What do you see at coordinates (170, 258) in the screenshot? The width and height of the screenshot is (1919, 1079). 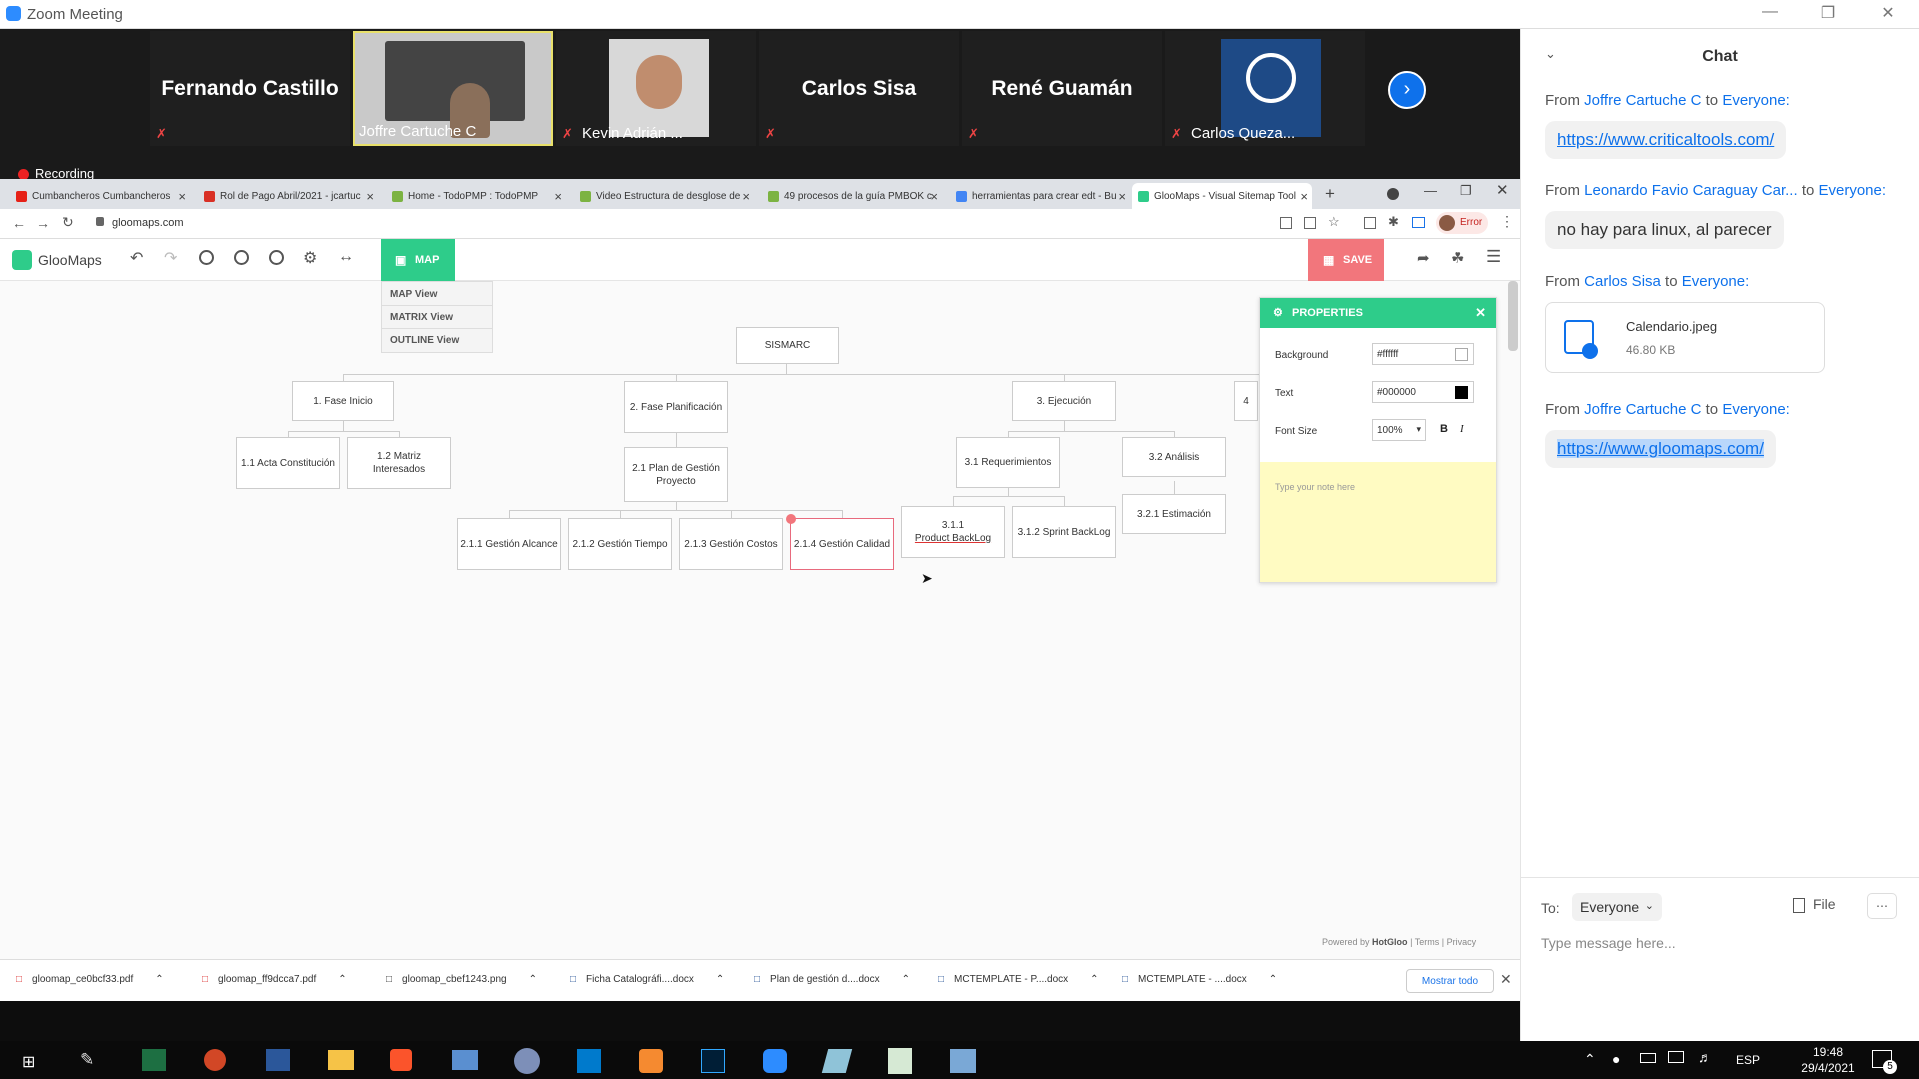 I see `redo-icon: ↷` at bounding box center [170, 258].